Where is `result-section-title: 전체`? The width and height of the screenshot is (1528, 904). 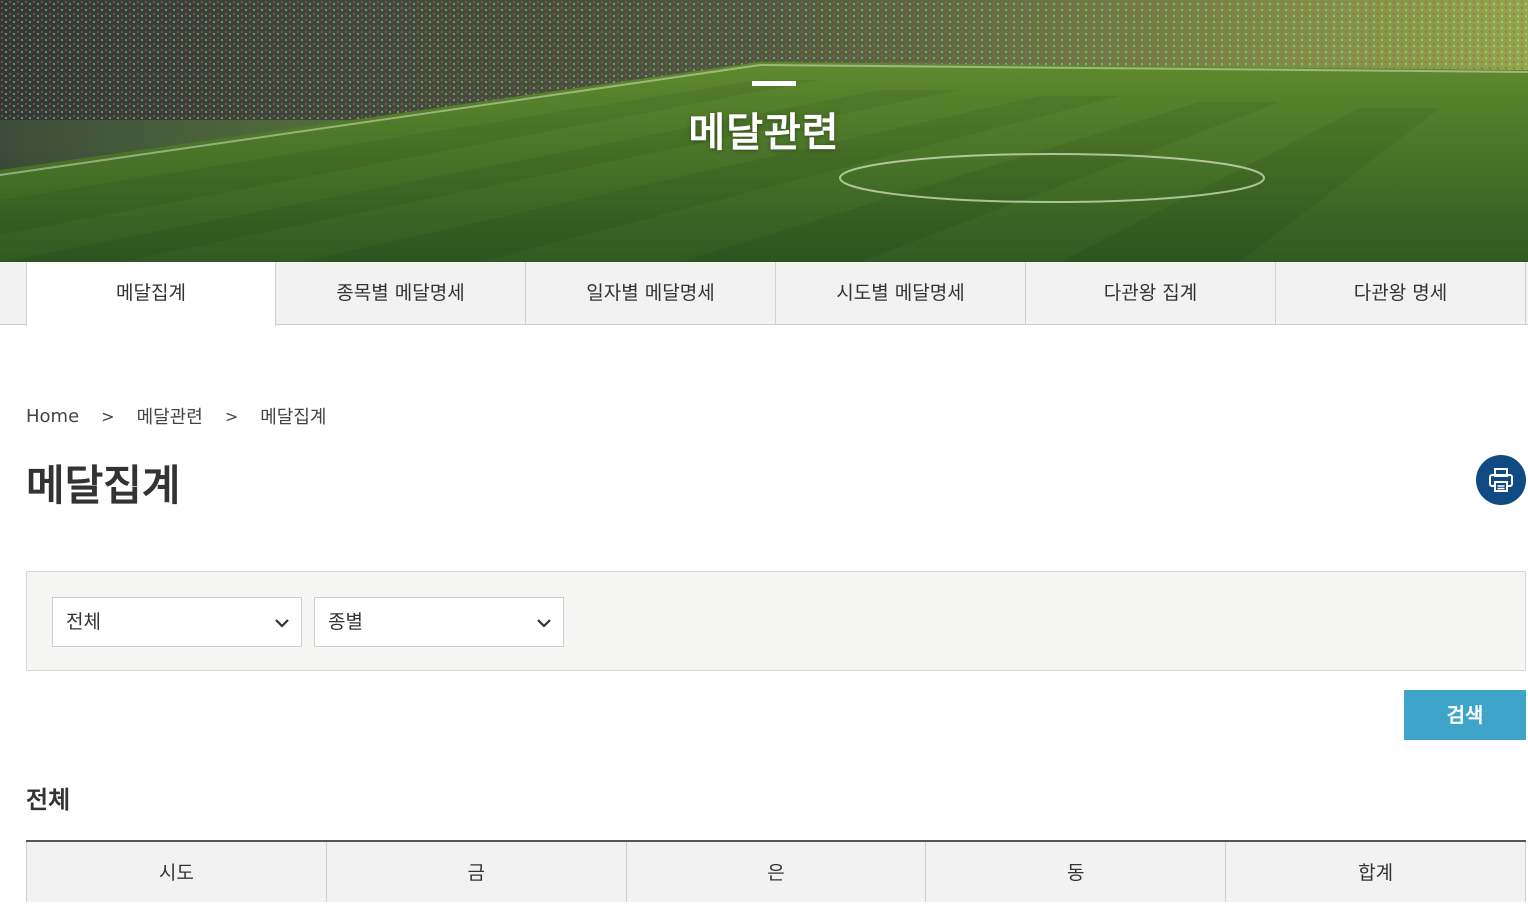
result-section-title: 전체 is located at coordinates (48, 800).